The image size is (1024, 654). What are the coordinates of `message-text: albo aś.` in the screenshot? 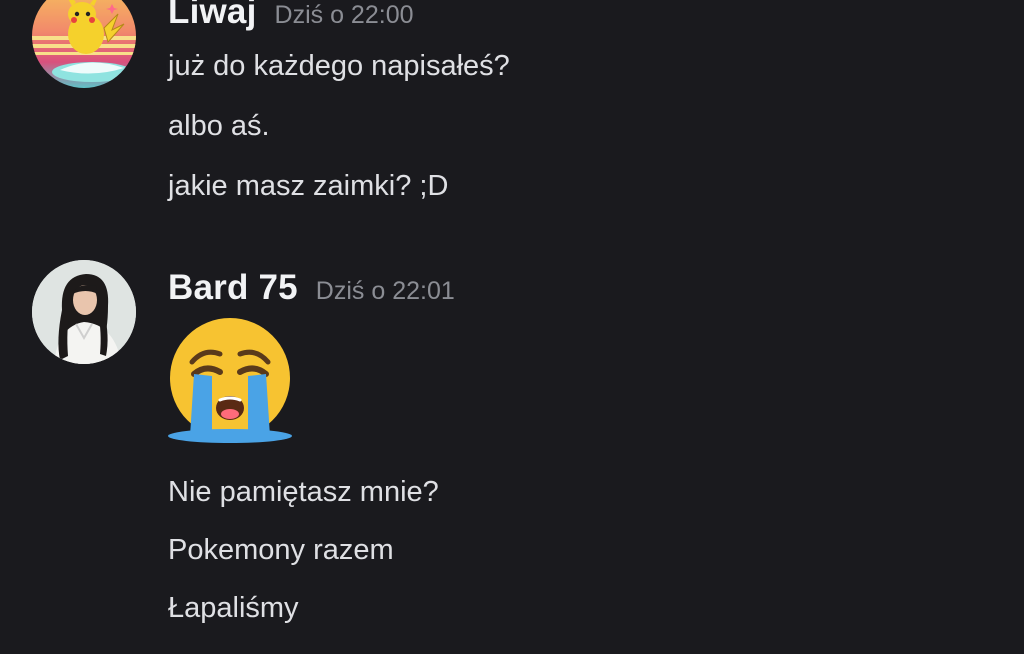 It's located at (219, 126).